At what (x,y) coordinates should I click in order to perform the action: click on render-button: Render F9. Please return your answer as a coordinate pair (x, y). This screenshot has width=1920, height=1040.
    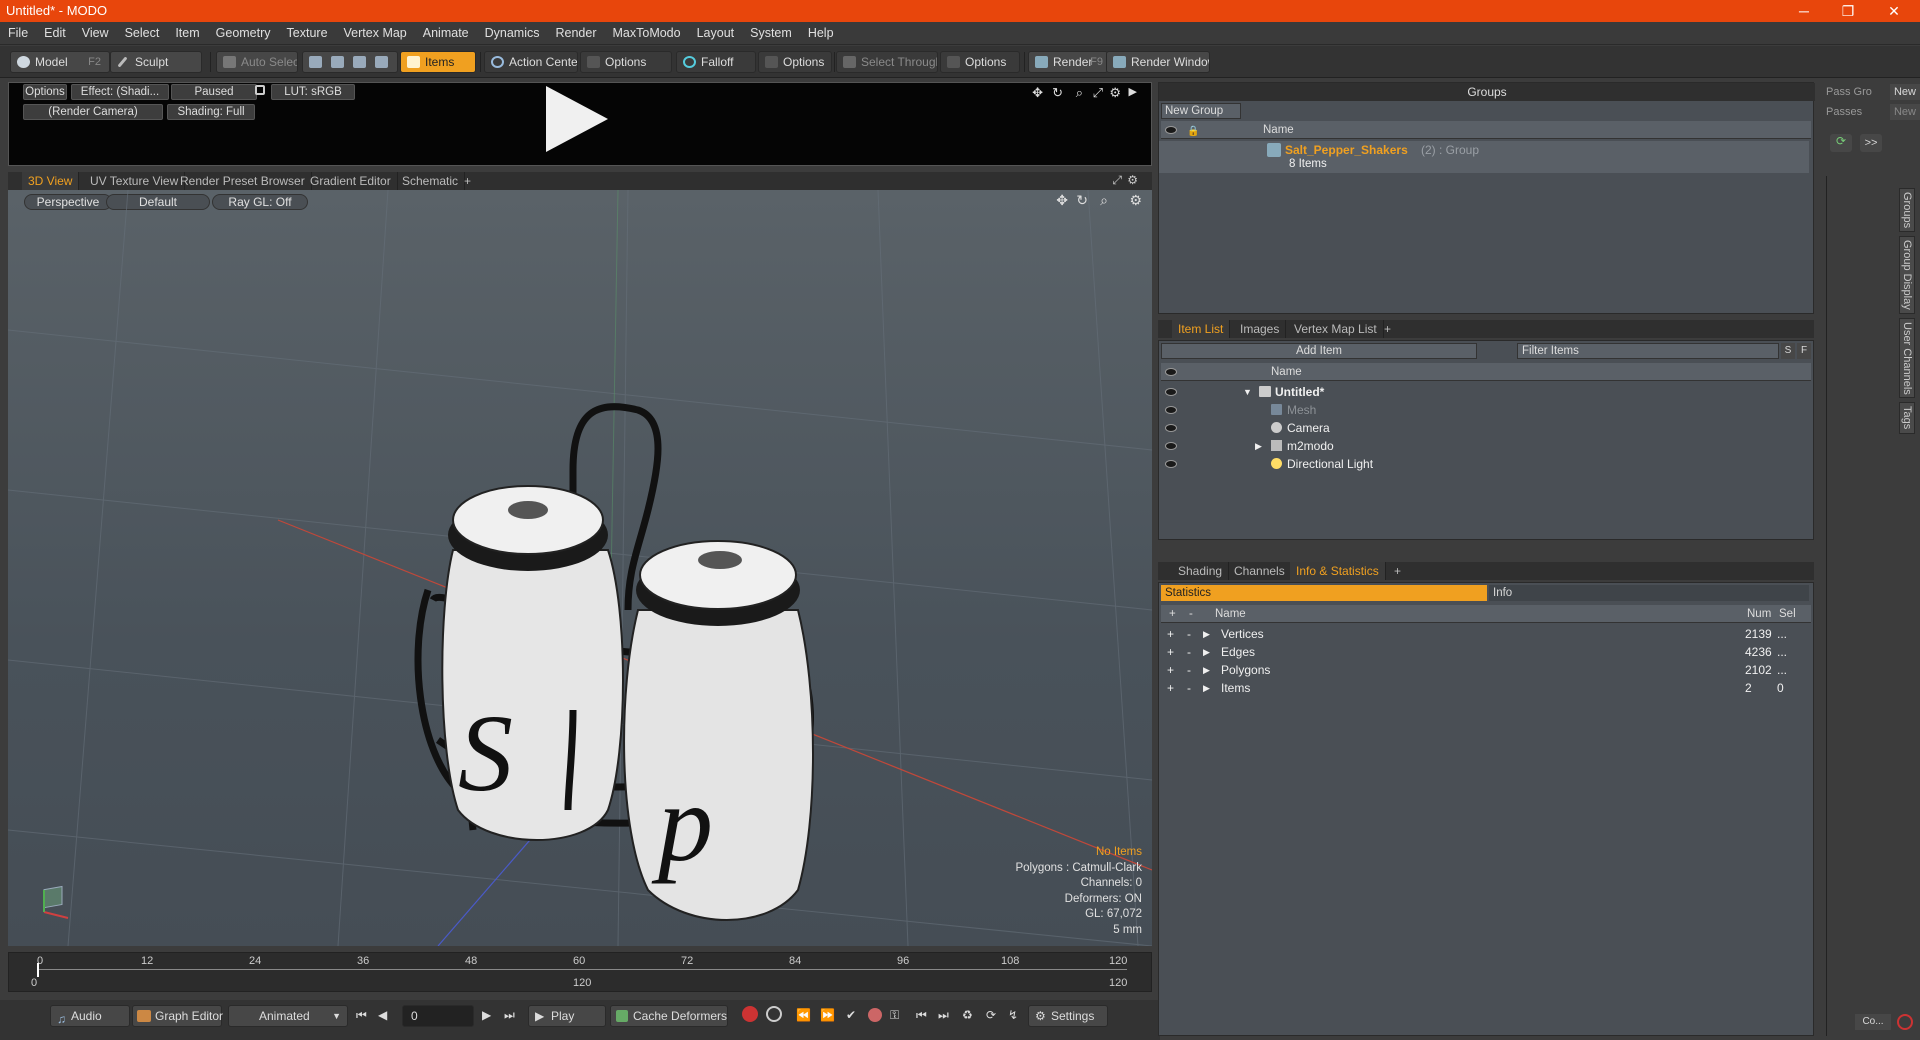
    Looking at the image, I should click on (1068, 62).